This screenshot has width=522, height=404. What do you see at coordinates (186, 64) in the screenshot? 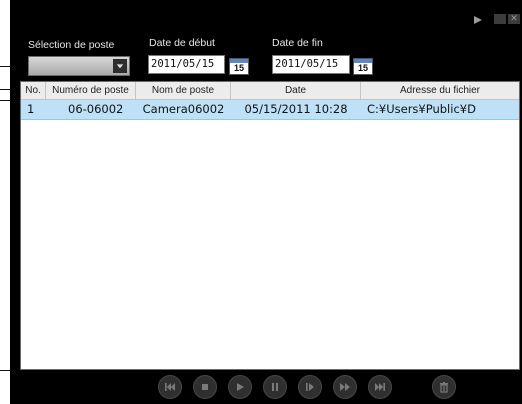
I see `start-date-field: 2011/05/15` at bounding box center [186, 64].